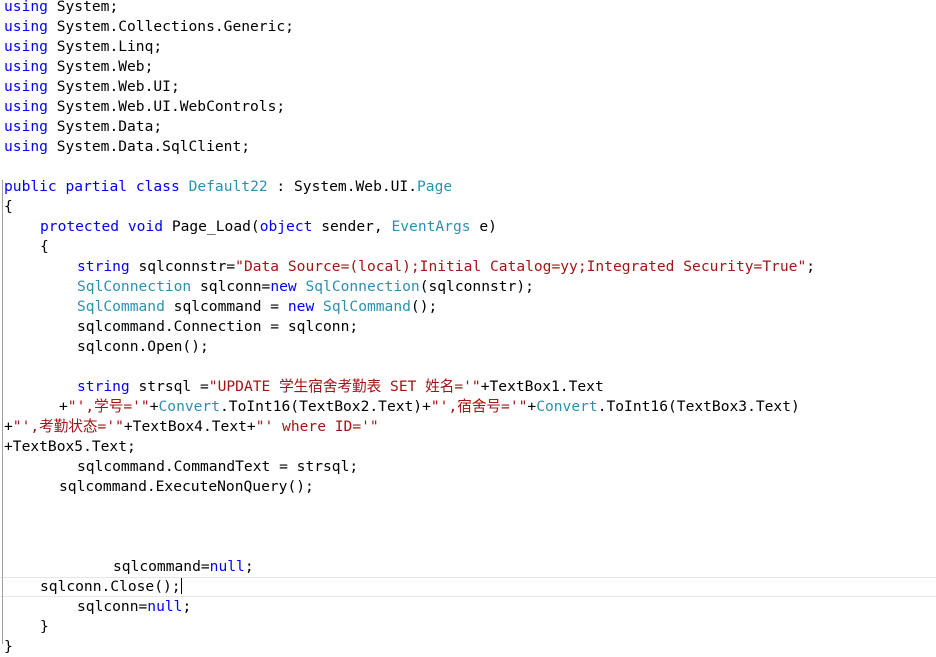 The height and width of the screenshot is (657, 936). I want to click on code-line-commandtext-assign: sqlcommand.CommandText = strsql;, so click(217, 467).